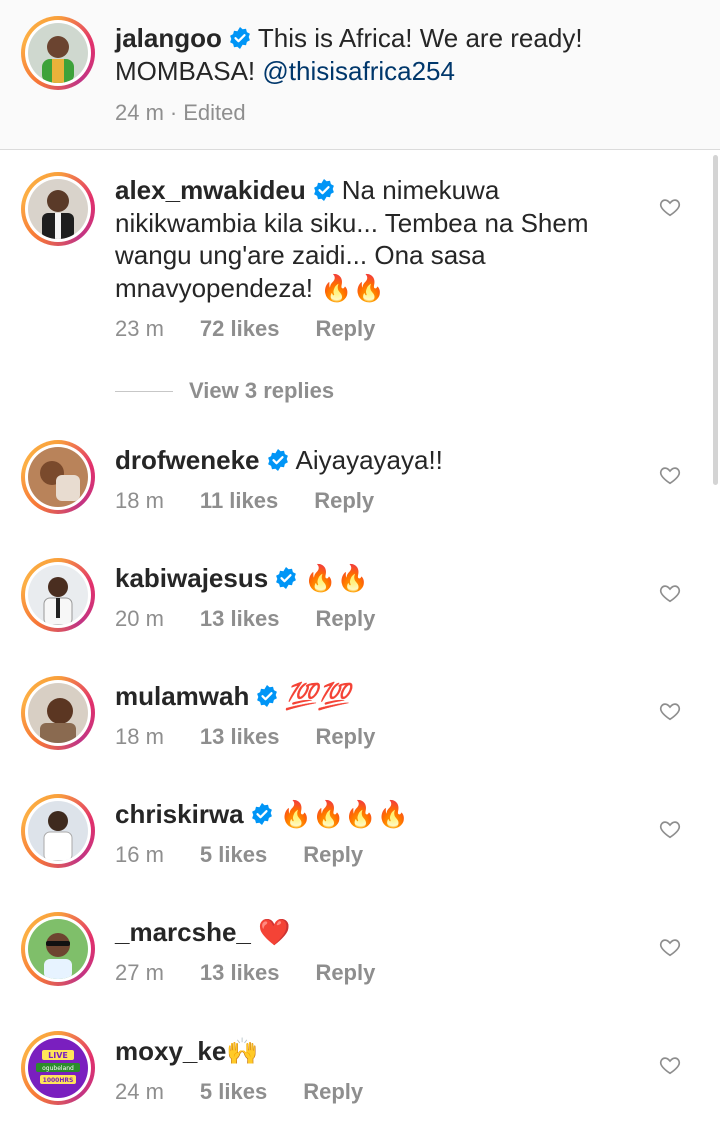 The image size is (720, 1139). I want to click on like-count: 72 likes, so click(240, 329).